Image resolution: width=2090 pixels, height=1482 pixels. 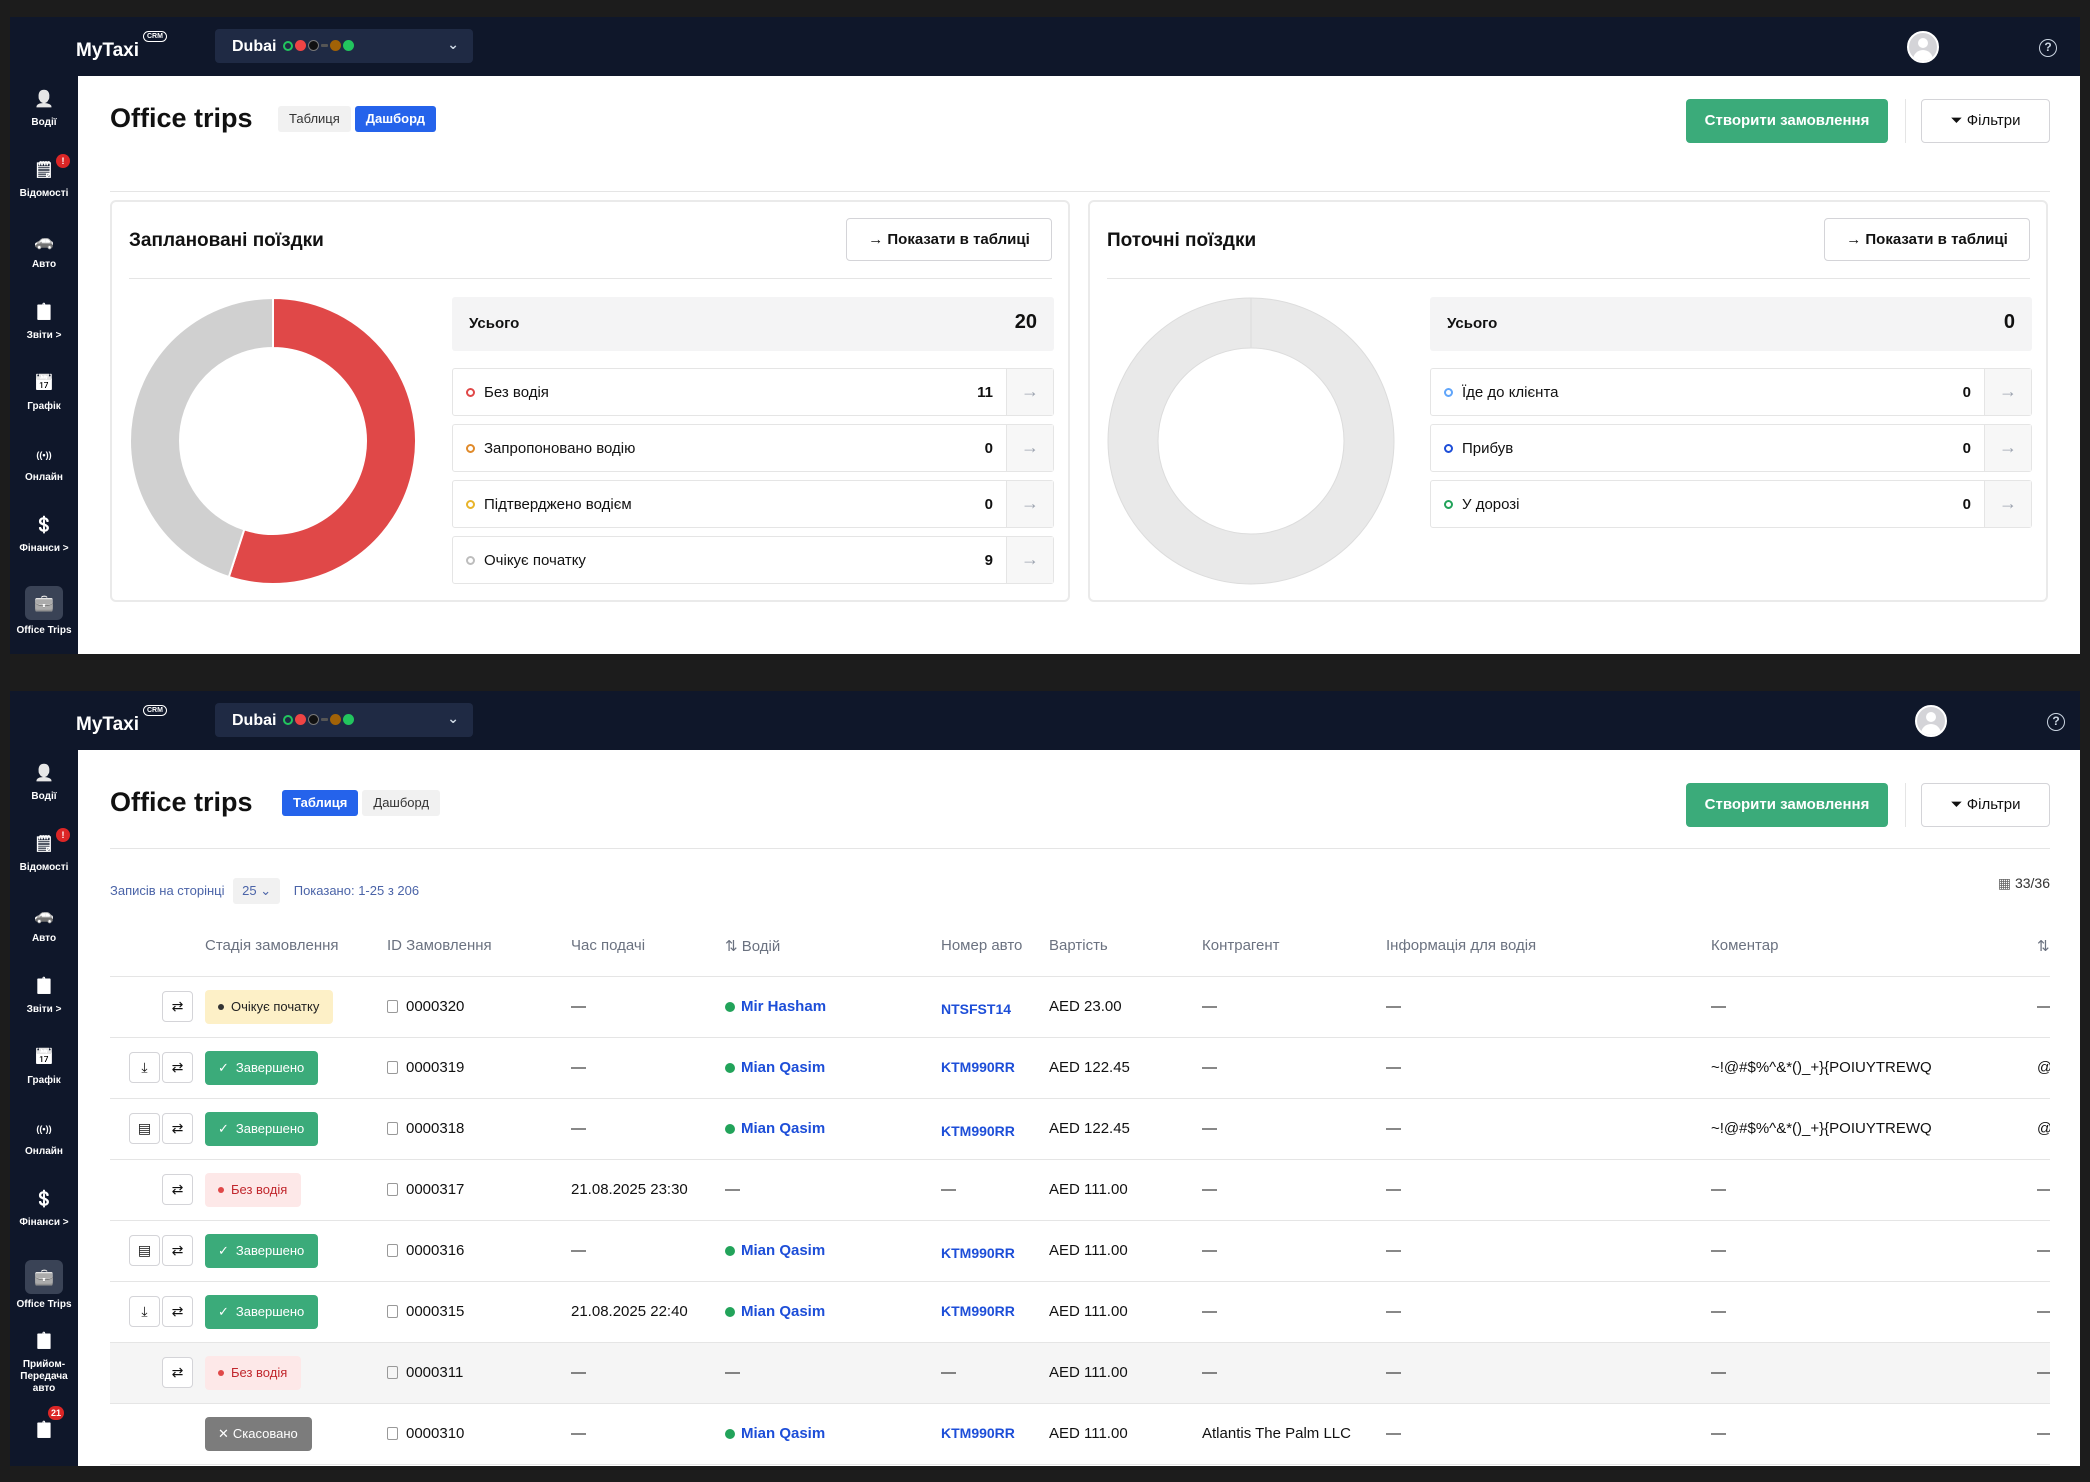 I want to click on sort-icon: ⇅, so click(x=2043, y=946).